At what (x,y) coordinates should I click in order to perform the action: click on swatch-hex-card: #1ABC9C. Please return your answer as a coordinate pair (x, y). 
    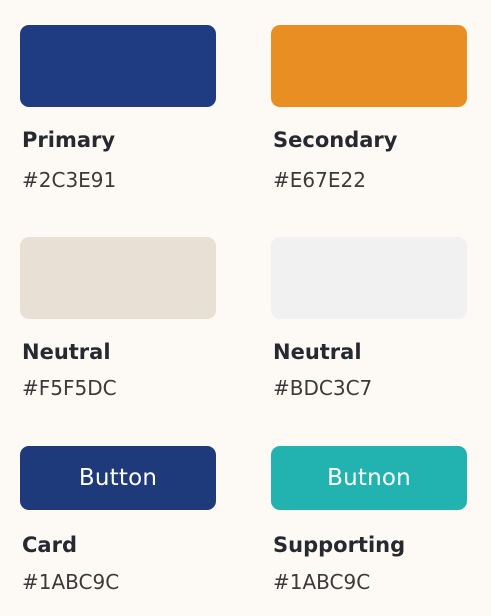
    Looking at the image, I should click on (71, 582).